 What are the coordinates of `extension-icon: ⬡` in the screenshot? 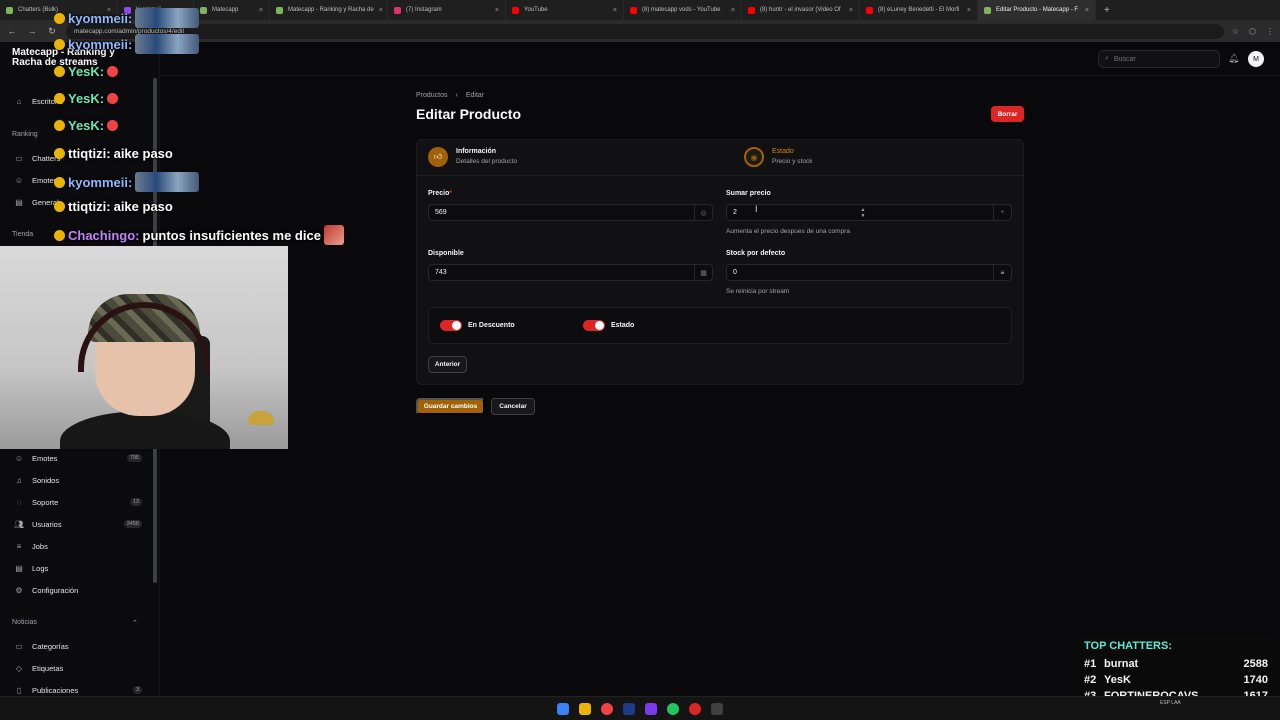 It's located at (1252, 31).